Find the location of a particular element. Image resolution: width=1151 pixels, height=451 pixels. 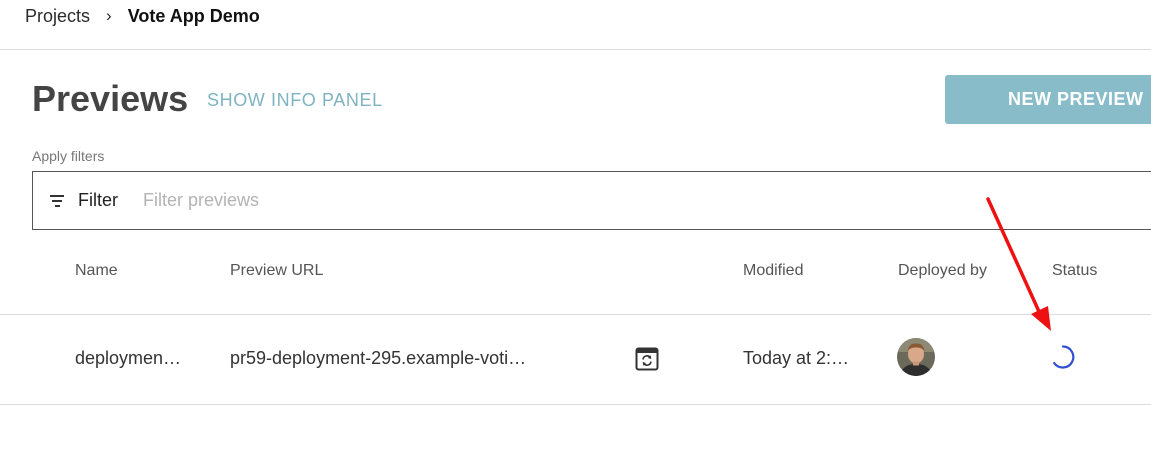

chevron-right-icon: › is located at coordinates (109, 15).